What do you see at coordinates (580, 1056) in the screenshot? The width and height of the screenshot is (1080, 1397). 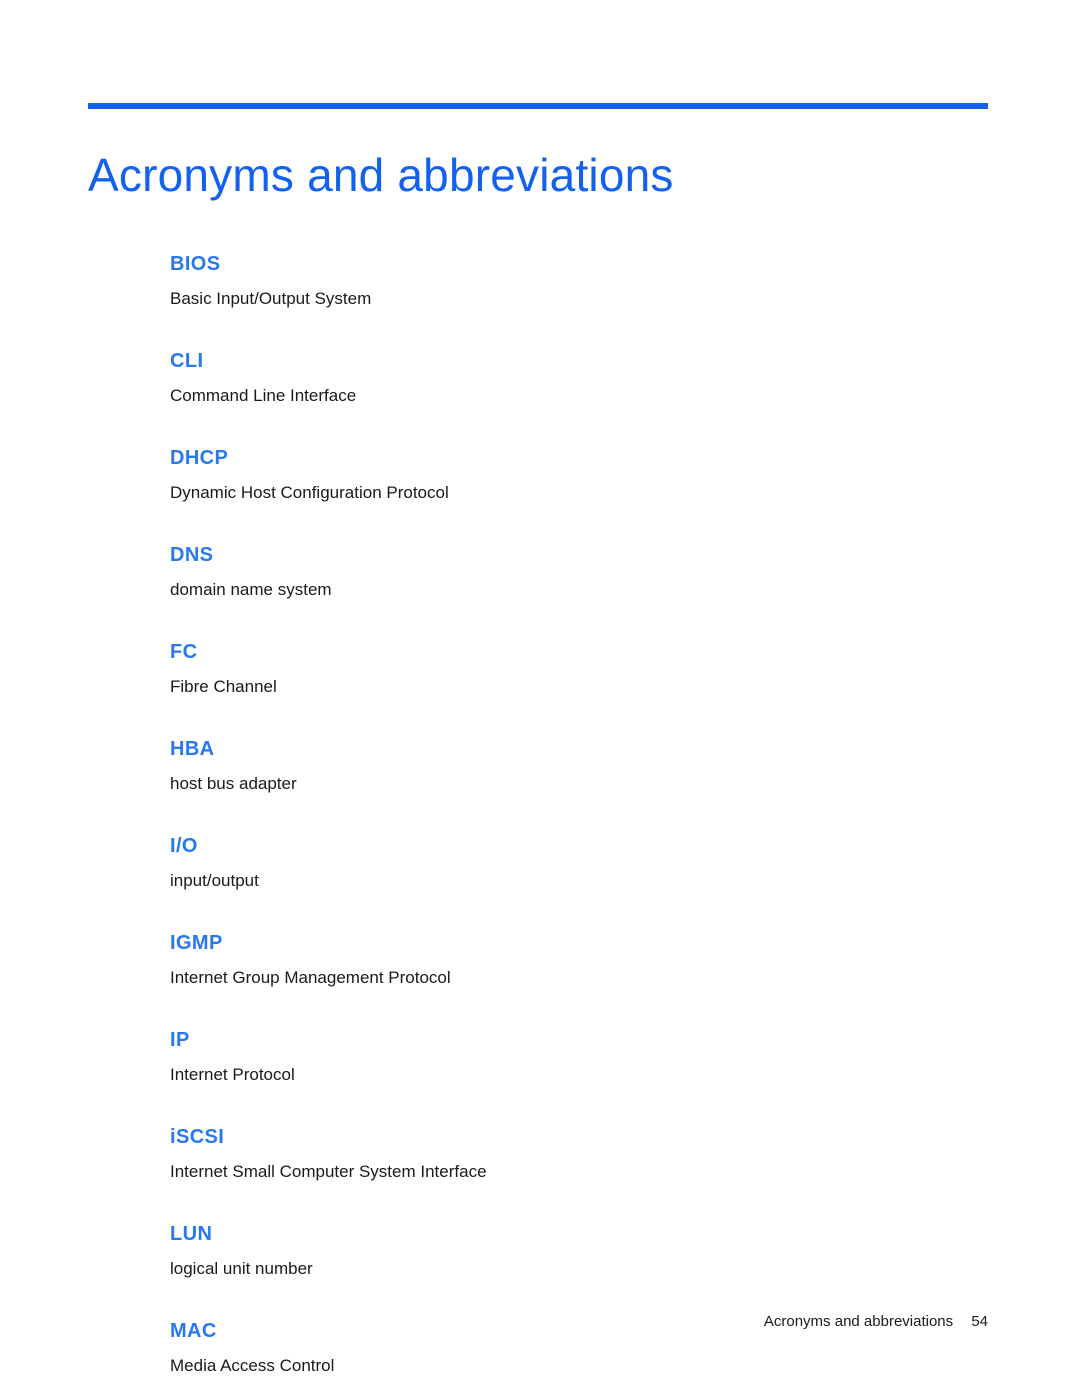 I see `glossary-entry: IP Internet Protocol` at bounding box center [580, 1056].